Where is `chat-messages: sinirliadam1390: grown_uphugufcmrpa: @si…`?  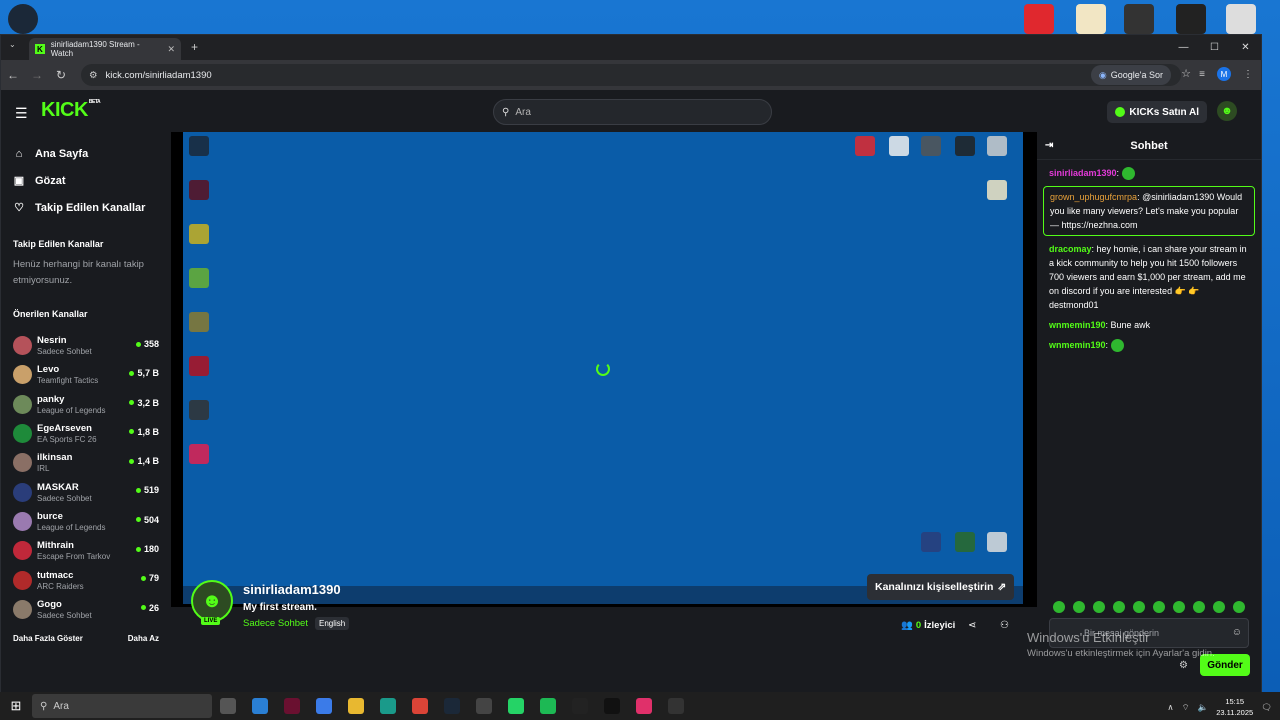 chat-messages: sinirliadam1390: grown_uphugufcmrpa: @si… is located at coordinates (1149, 259).